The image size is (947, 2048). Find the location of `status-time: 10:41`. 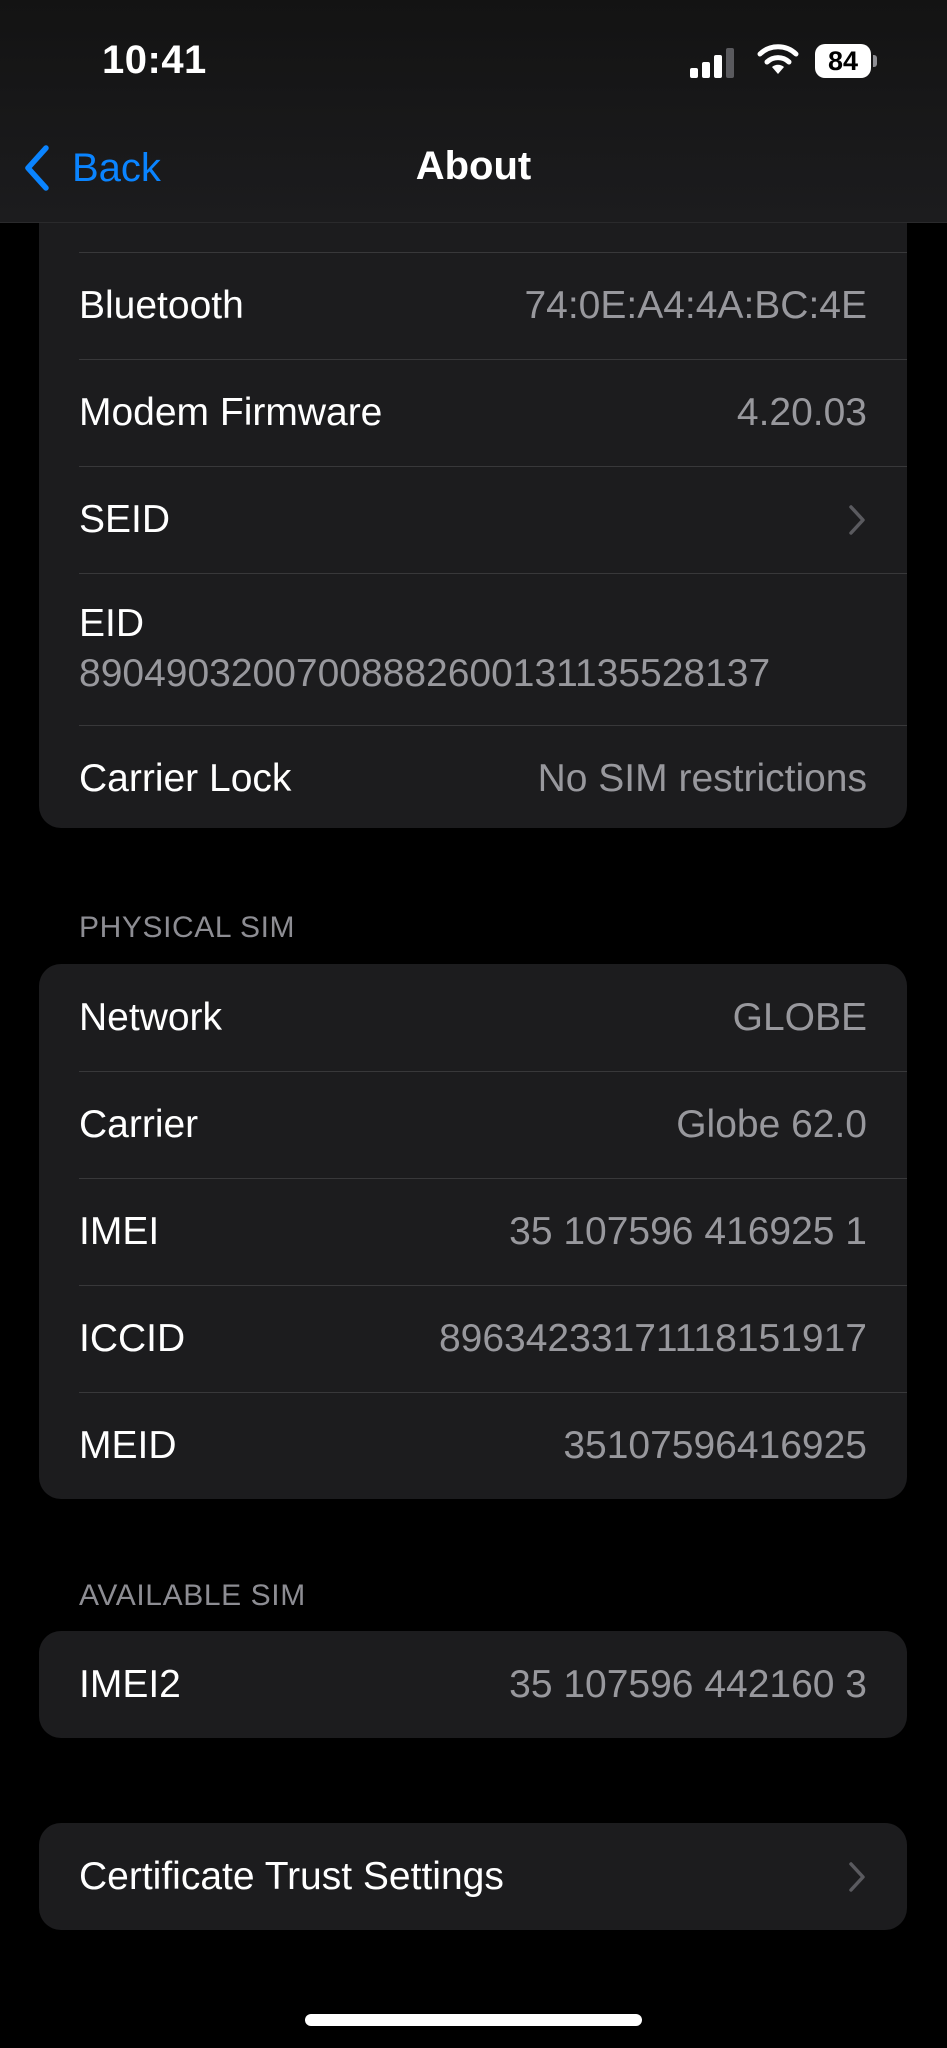

status-time: 10:41 is located at coordinates (154, 60).